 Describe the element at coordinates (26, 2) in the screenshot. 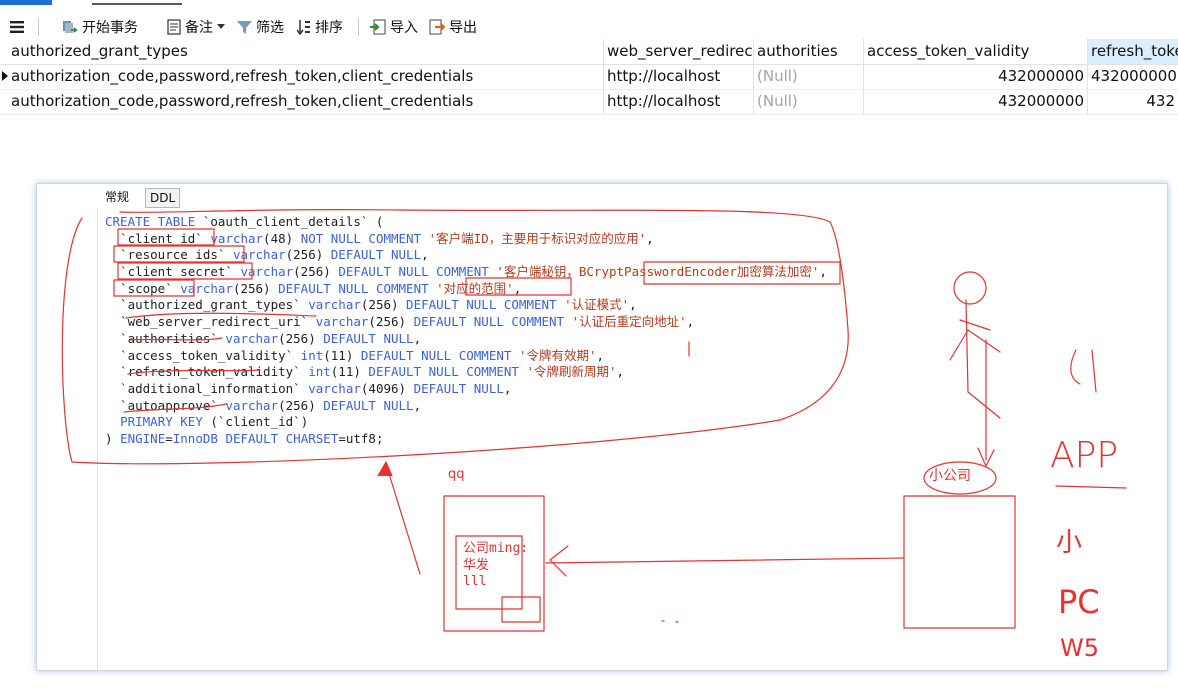

I see `active-window-tab` at that location.